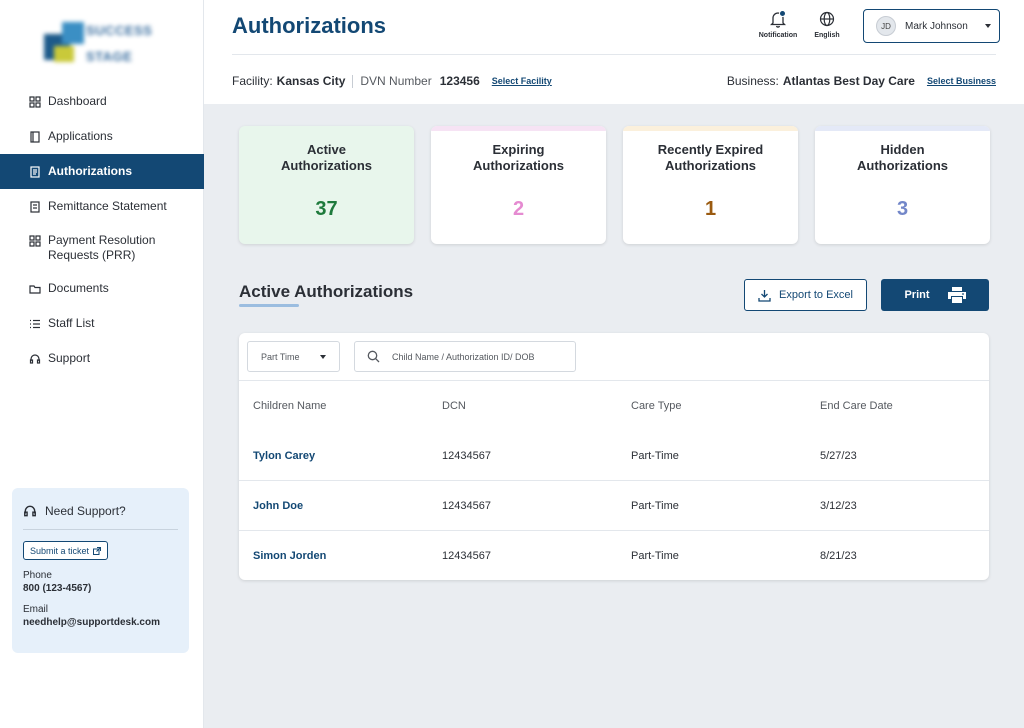 The height and width of the screenshot is (728, 1024). Describe the element at coordinates (778, 23) in the screenshot. I see `notification-button: Notification` at that location.